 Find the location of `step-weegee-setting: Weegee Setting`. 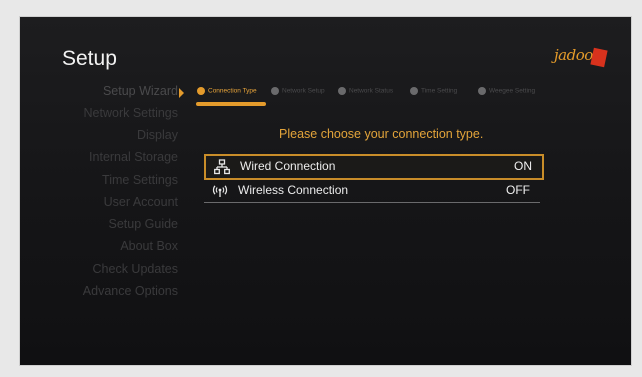

step-weegee-setting: Weegee Setting is located at coordinates (506, 91).